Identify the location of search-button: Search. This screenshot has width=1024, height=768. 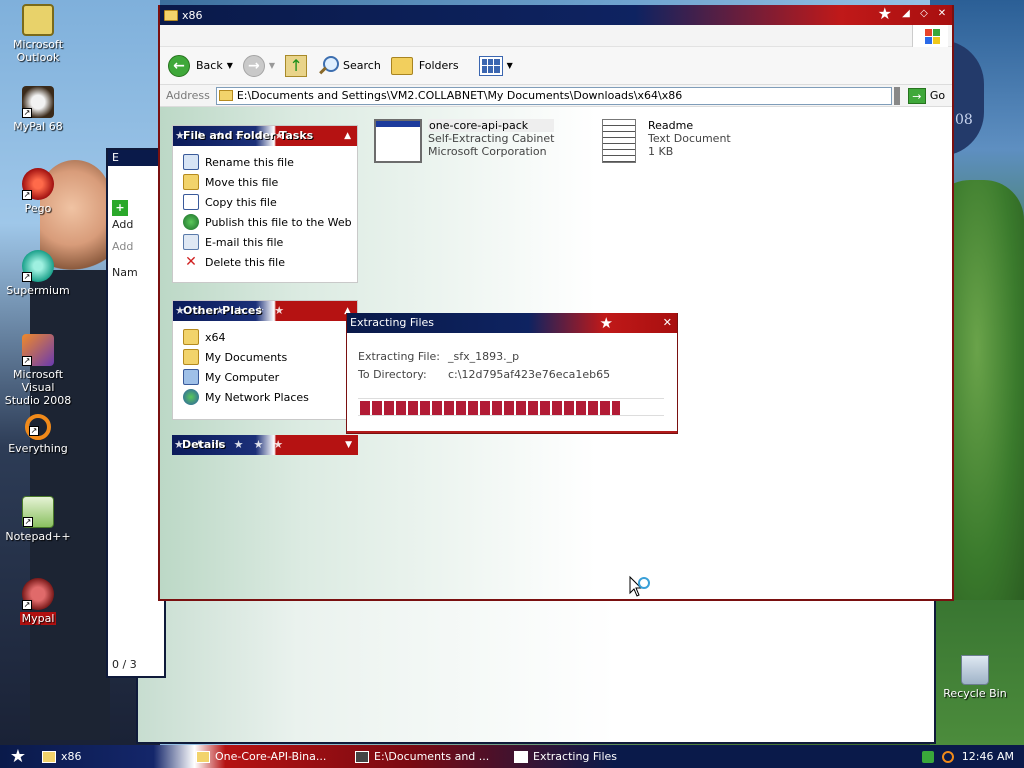
(349, 66).